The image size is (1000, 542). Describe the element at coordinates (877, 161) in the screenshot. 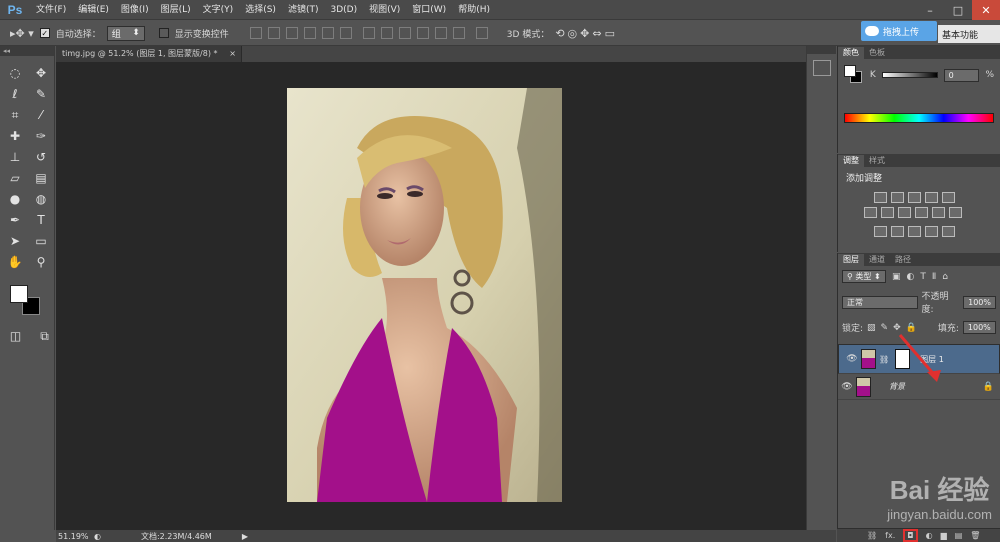

I see `tab-styles: 样式` at that location.